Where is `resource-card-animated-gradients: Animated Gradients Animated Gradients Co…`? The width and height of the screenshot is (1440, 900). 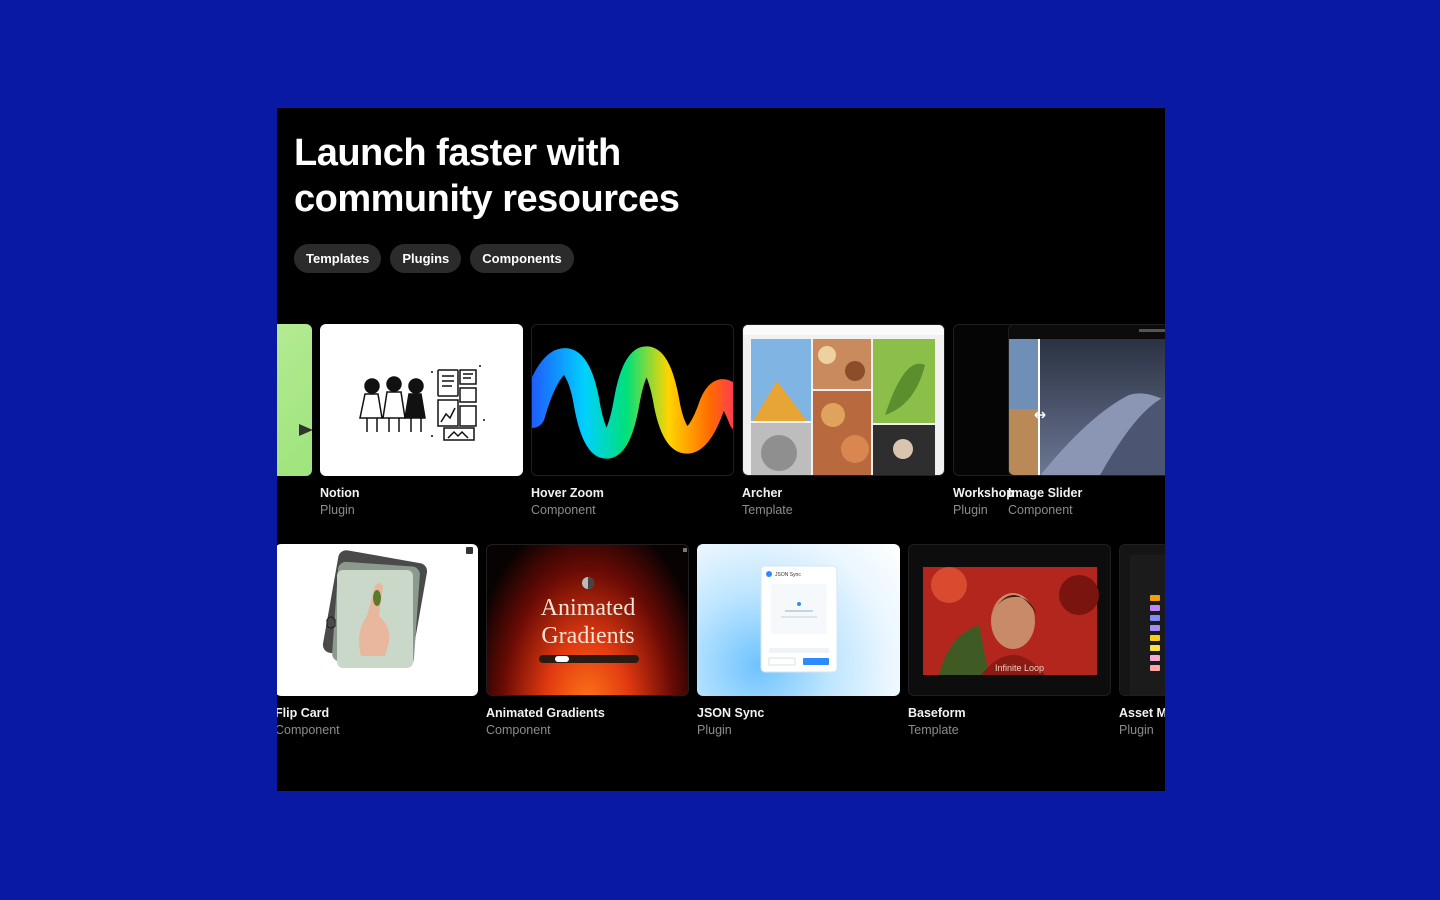
resource-card-animated-gradients: Animated Gradients Animated Gradients Co… is located at coordinates (587, 640).